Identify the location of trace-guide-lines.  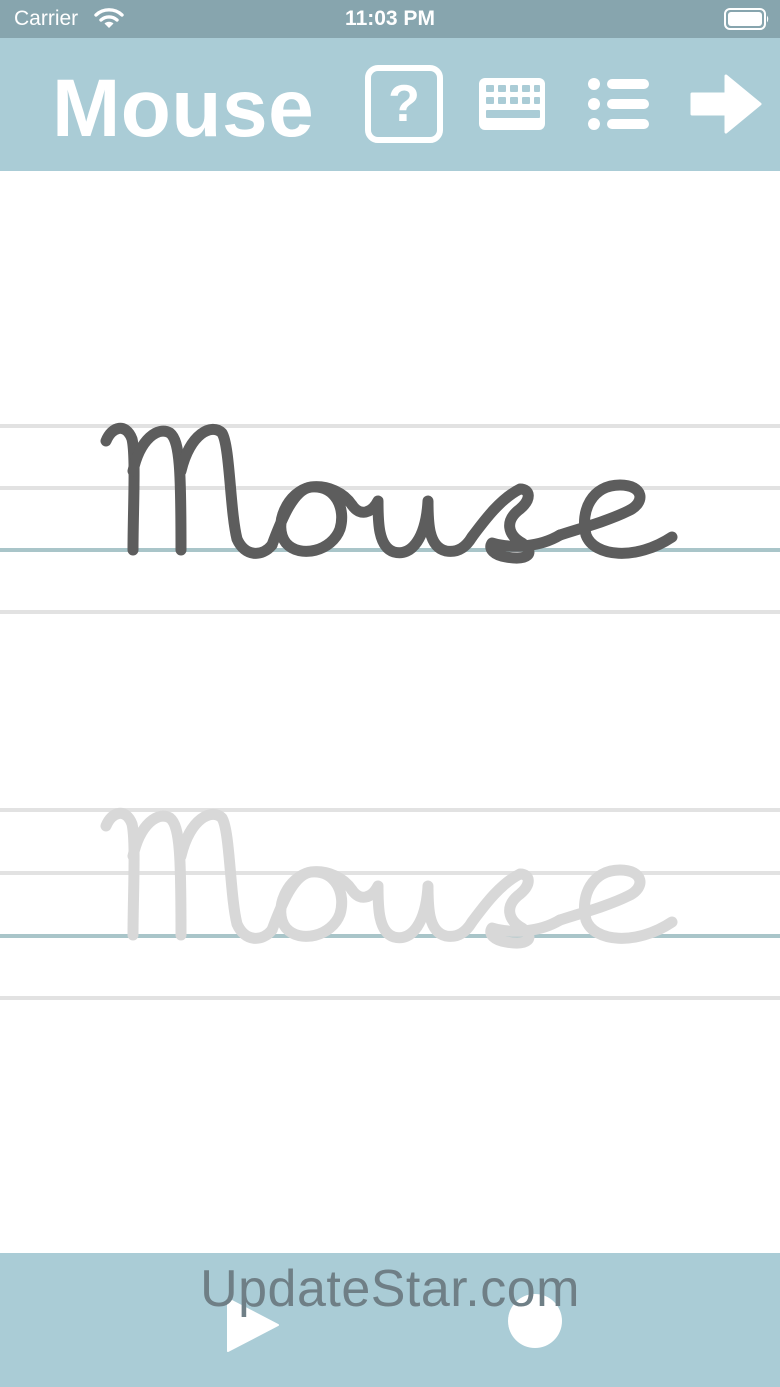
(390, 904).